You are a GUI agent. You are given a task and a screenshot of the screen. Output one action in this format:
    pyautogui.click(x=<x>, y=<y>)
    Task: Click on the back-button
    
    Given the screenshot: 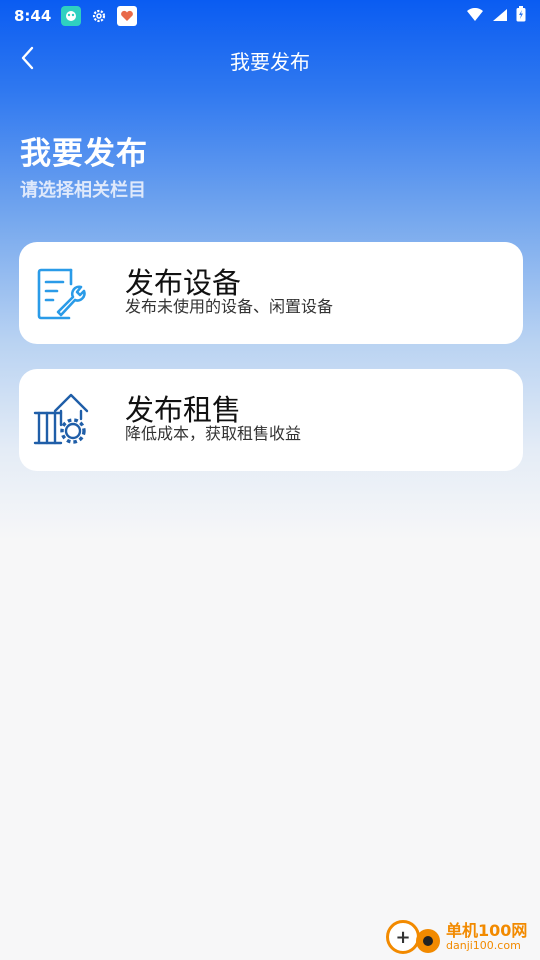 What is the action you would take?
    pyautogui.click(x=28, y=60)
    